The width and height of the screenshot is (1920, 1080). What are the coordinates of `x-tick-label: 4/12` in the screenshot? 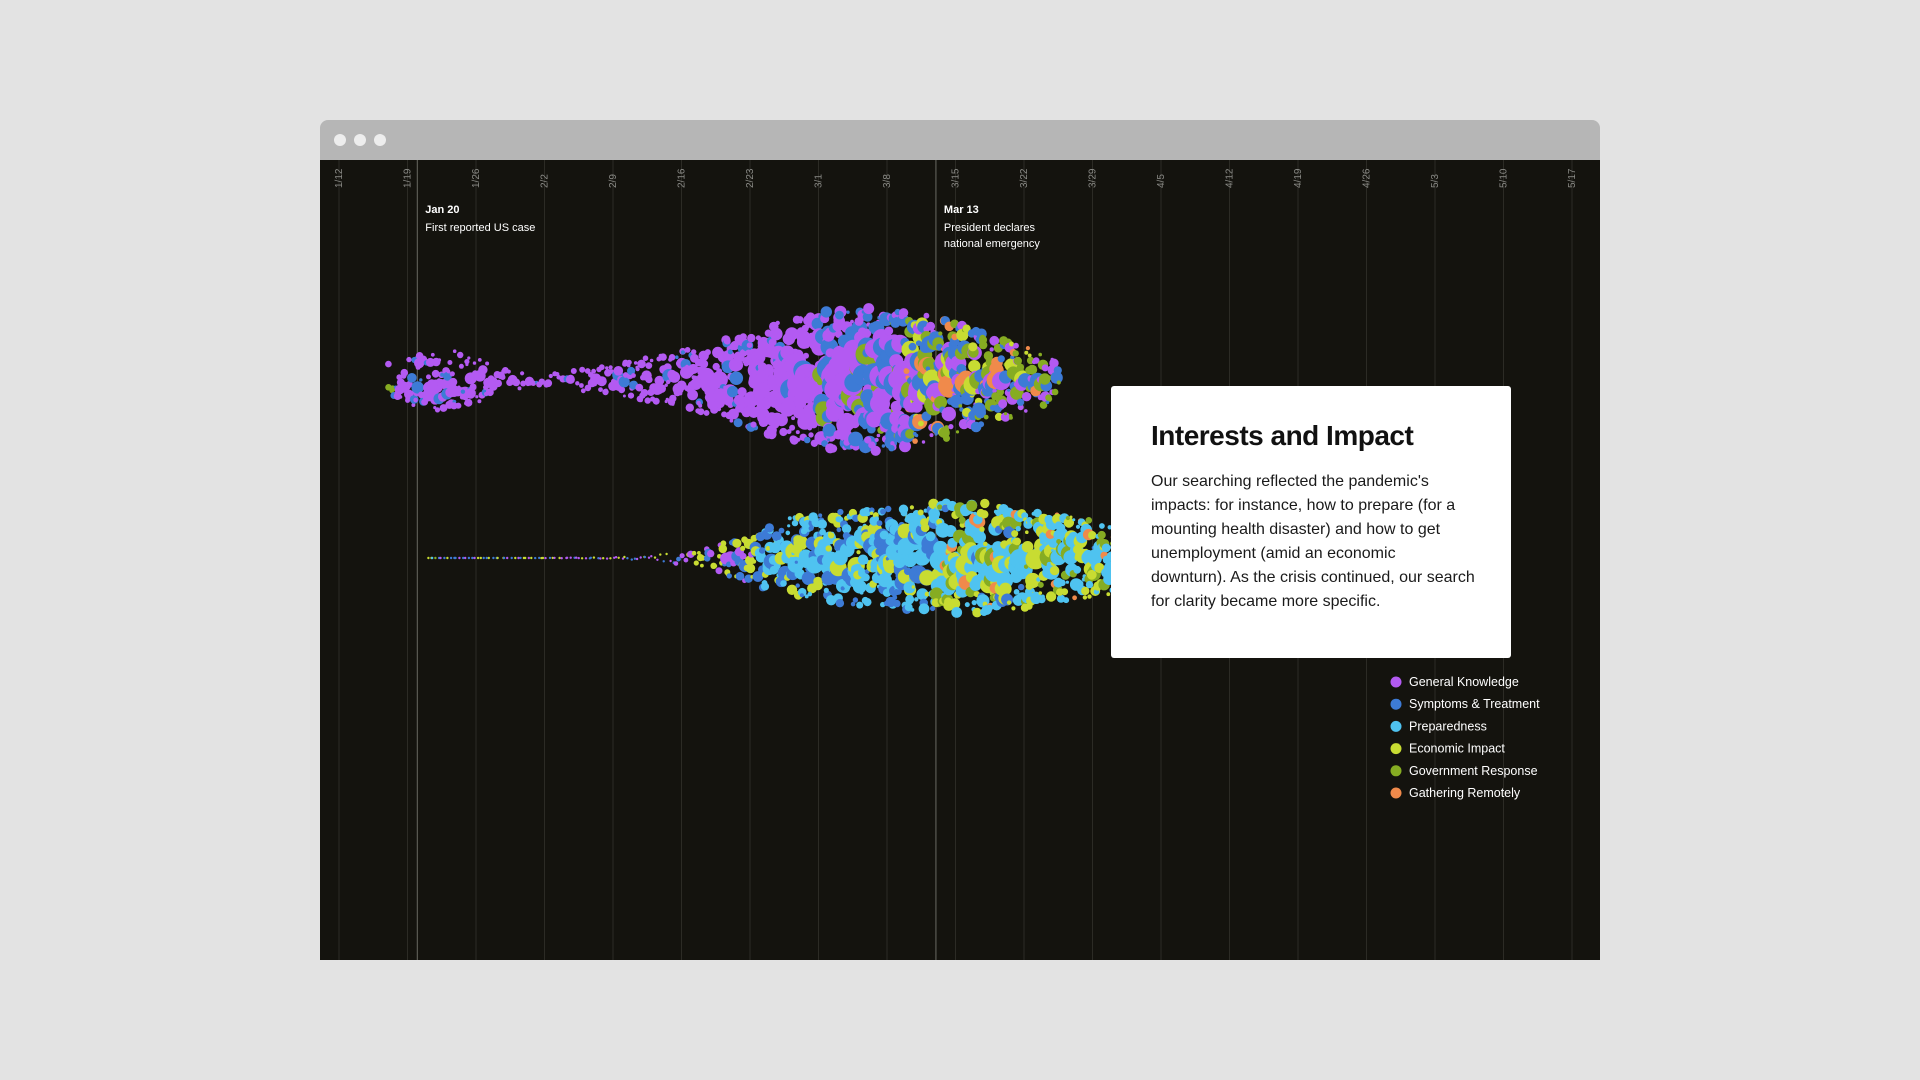 It's located at (1230, 178).